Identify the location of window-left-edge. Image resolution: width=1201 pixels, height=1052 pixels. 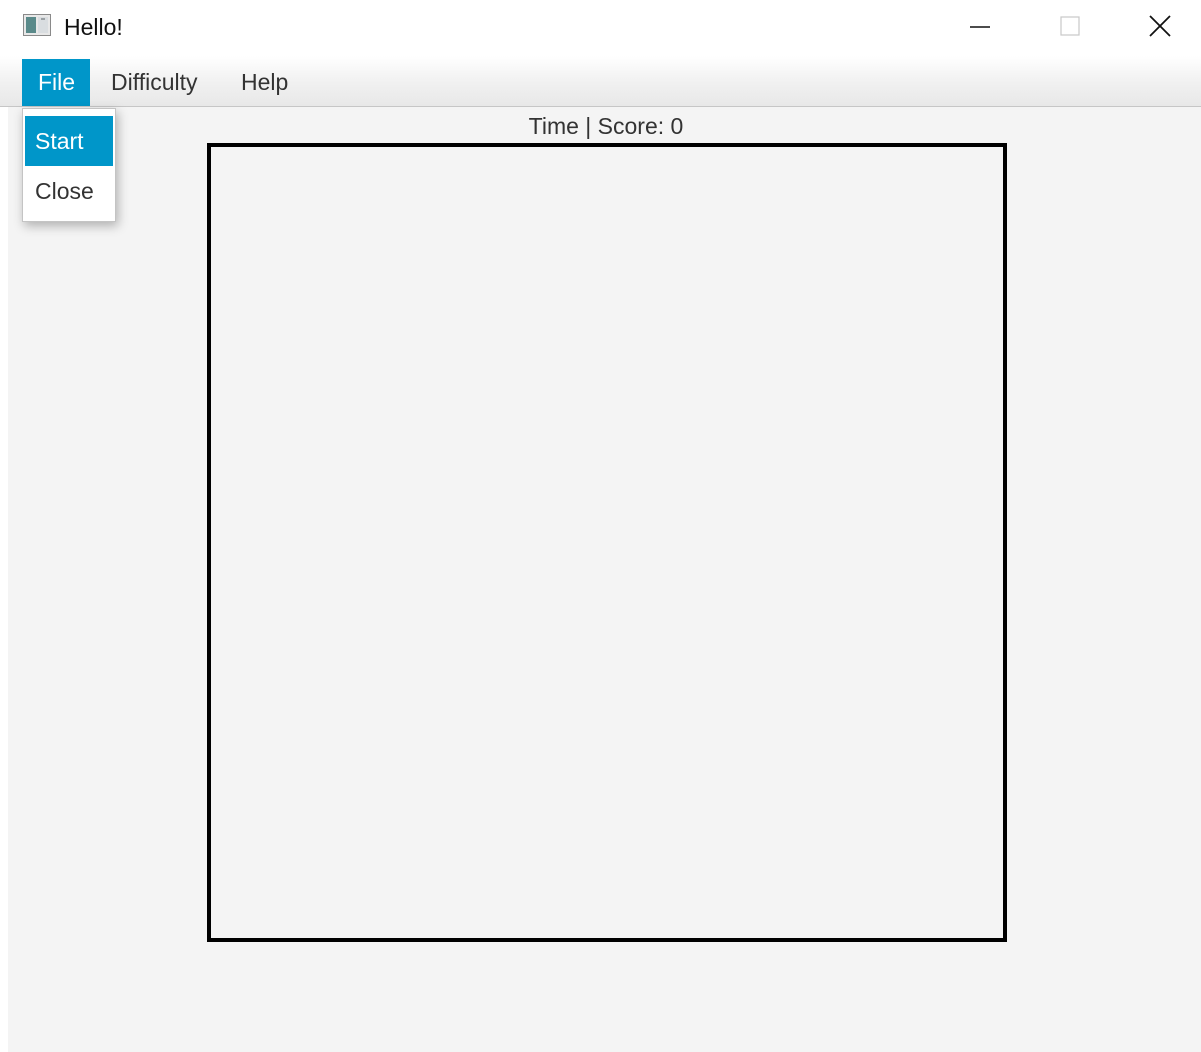
(4, 579).